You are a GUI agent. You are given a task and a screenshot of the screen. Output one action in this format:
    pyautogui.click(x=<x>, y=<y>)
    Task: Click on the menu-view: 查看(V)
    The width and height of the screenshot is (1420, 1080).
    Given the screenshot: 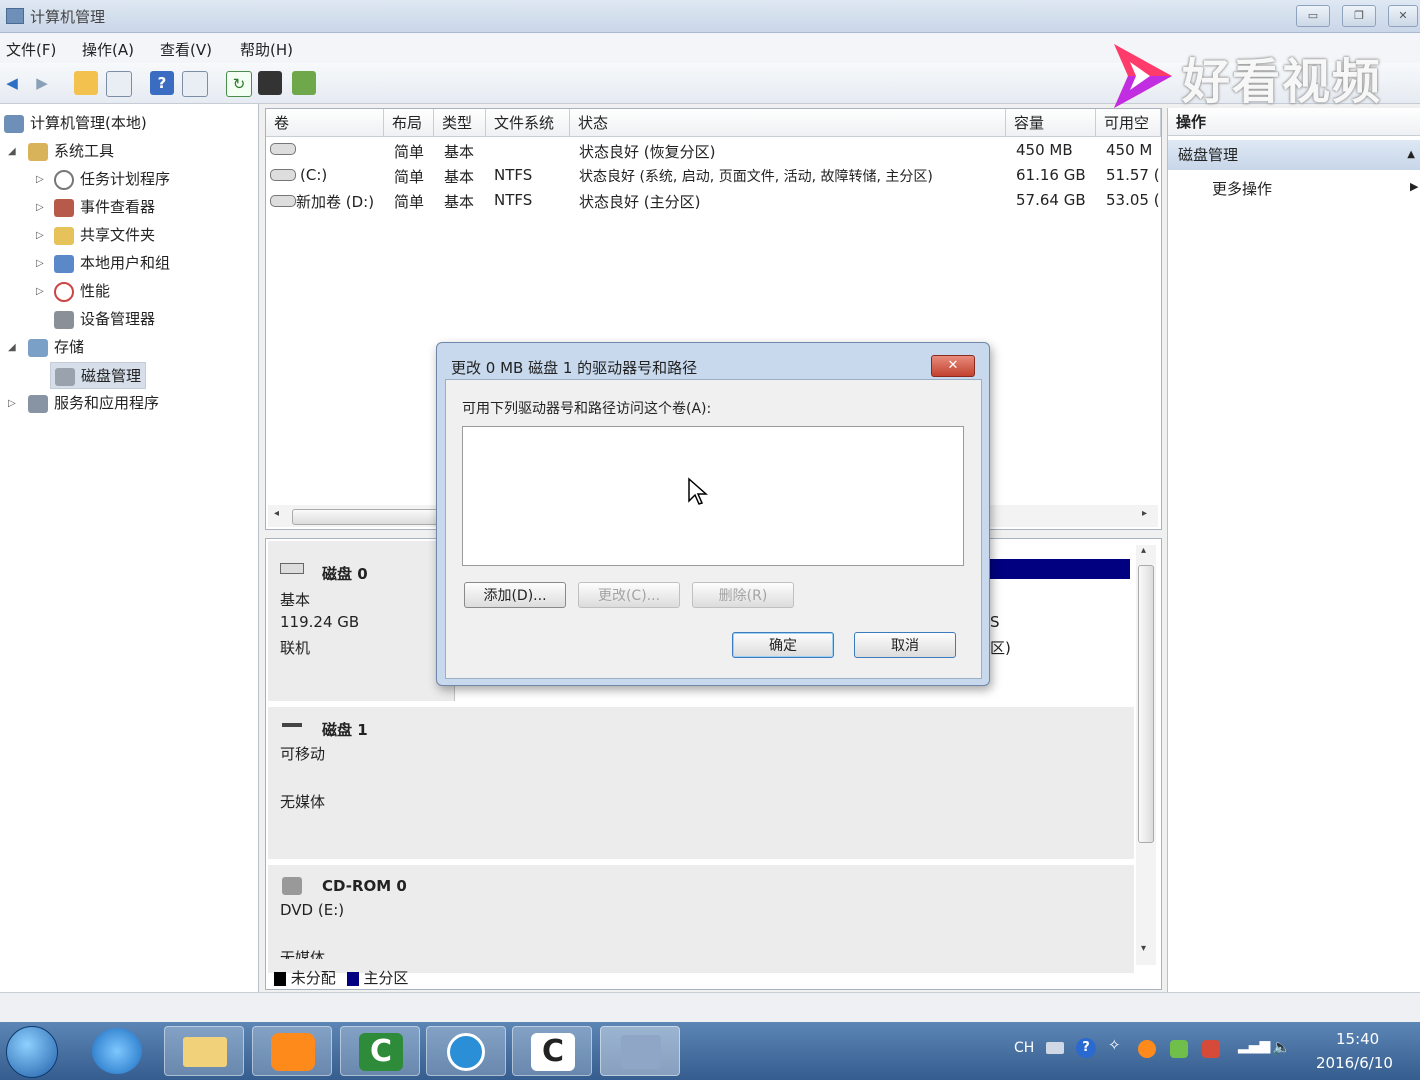 What is the action you would take?
    pyautogui.click(x=186, y=49)
    